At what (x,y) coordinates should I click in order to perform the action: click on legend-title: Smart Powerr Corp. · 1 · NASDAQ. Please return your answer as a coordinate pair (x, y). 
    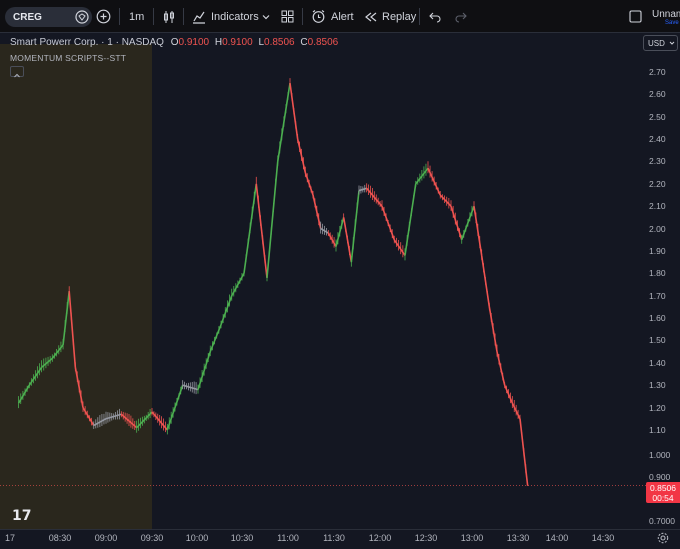
    Looking at the image, I should click on (87, 42).